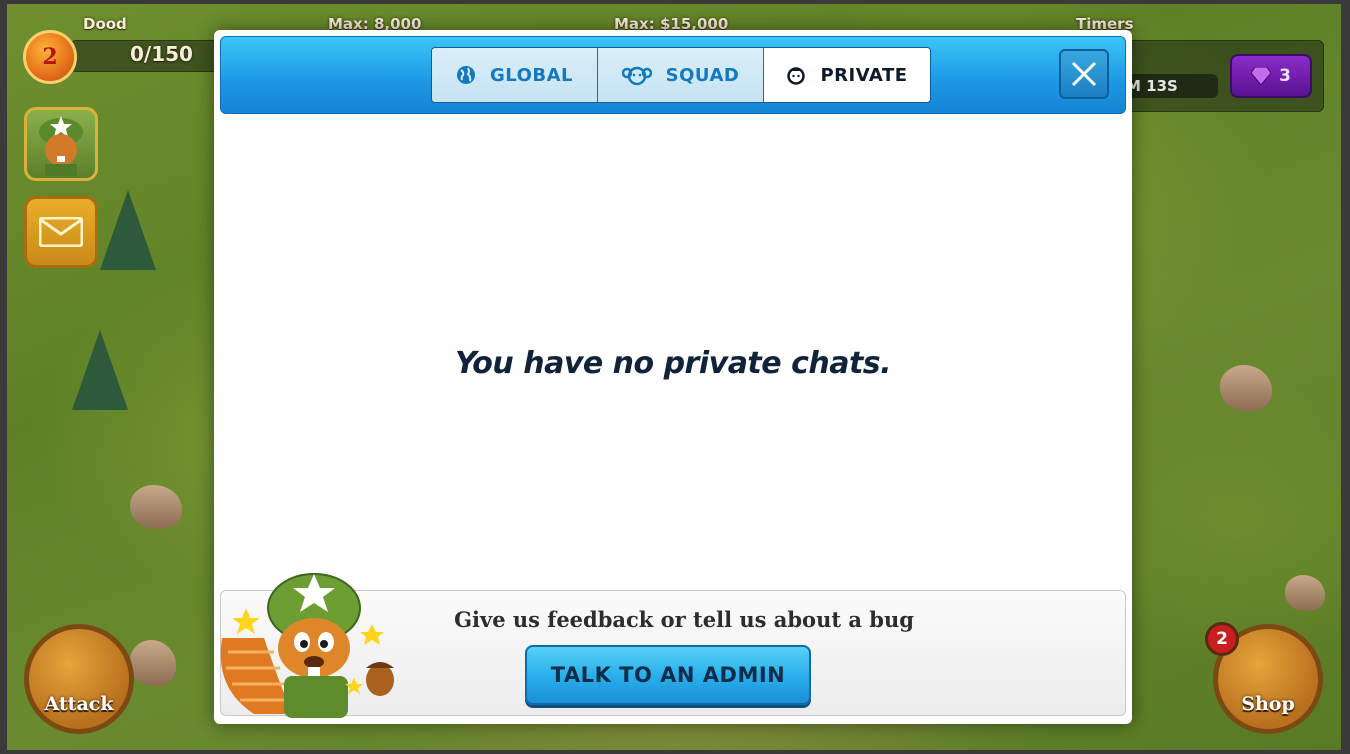 This screenshot has width=1350, height=754. Describe the element at coordinates (636, 76) in the screenshot. I see `squad-icon` at that location.